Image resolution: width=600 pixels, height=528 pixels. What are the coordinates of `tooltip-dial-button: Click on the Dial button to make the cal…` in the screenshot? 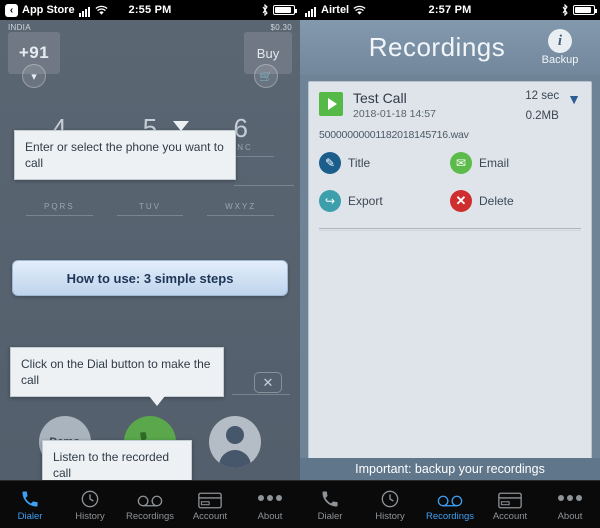 It's located at (117, 377).